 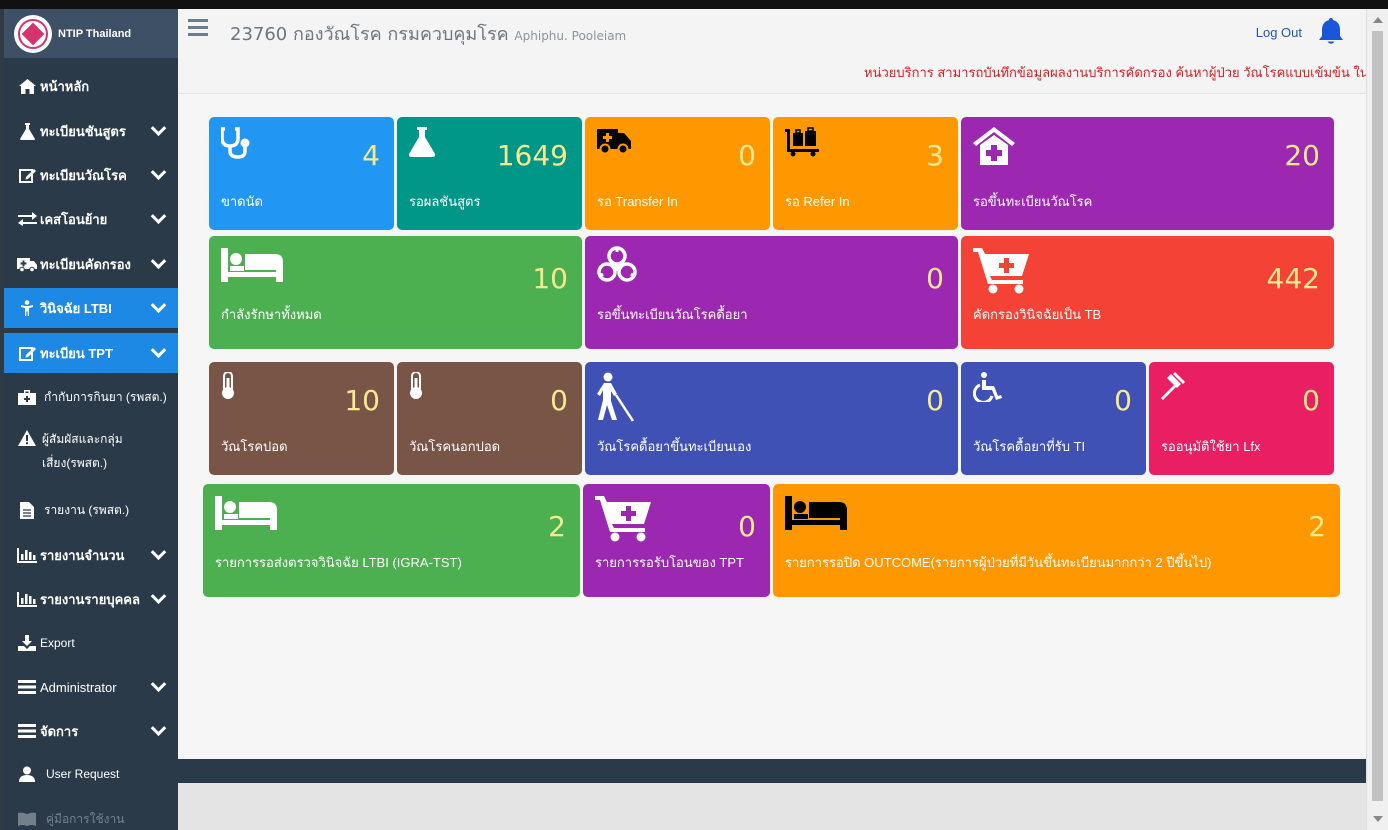 I want to click on scrollbar-thumb, so click(x=1377, y=416).